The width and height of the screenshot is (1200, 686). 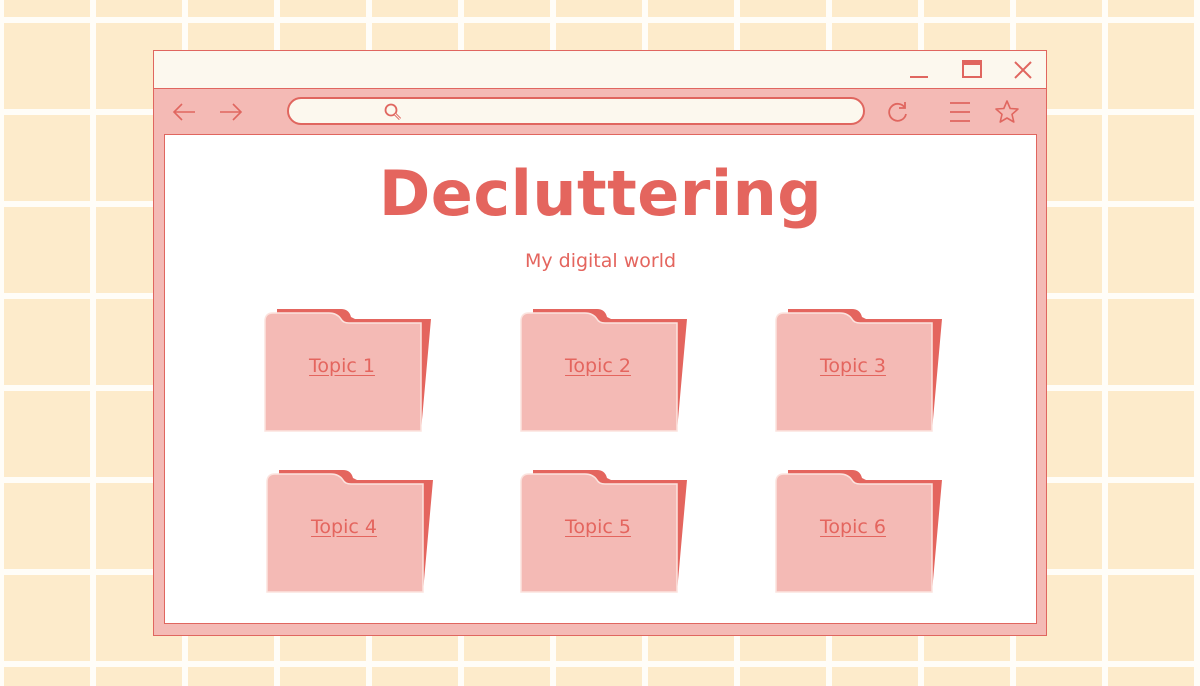 I want to click on folder-label: Topic 2, so click(x=598, y=366).